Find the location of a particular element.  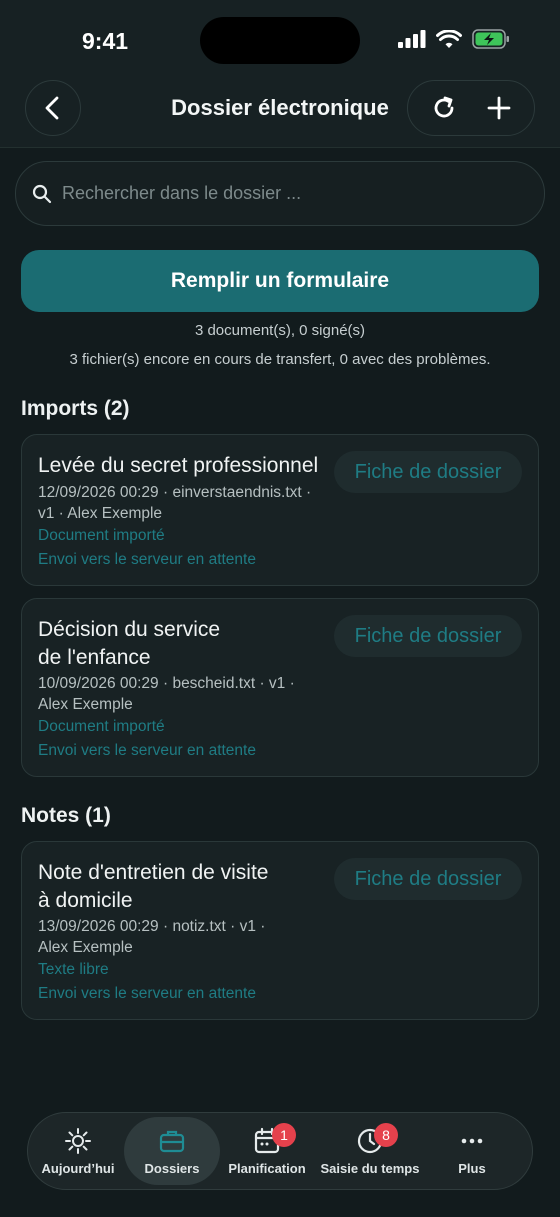

item-title-line: Décision du service is located at coordinates (129, 629).